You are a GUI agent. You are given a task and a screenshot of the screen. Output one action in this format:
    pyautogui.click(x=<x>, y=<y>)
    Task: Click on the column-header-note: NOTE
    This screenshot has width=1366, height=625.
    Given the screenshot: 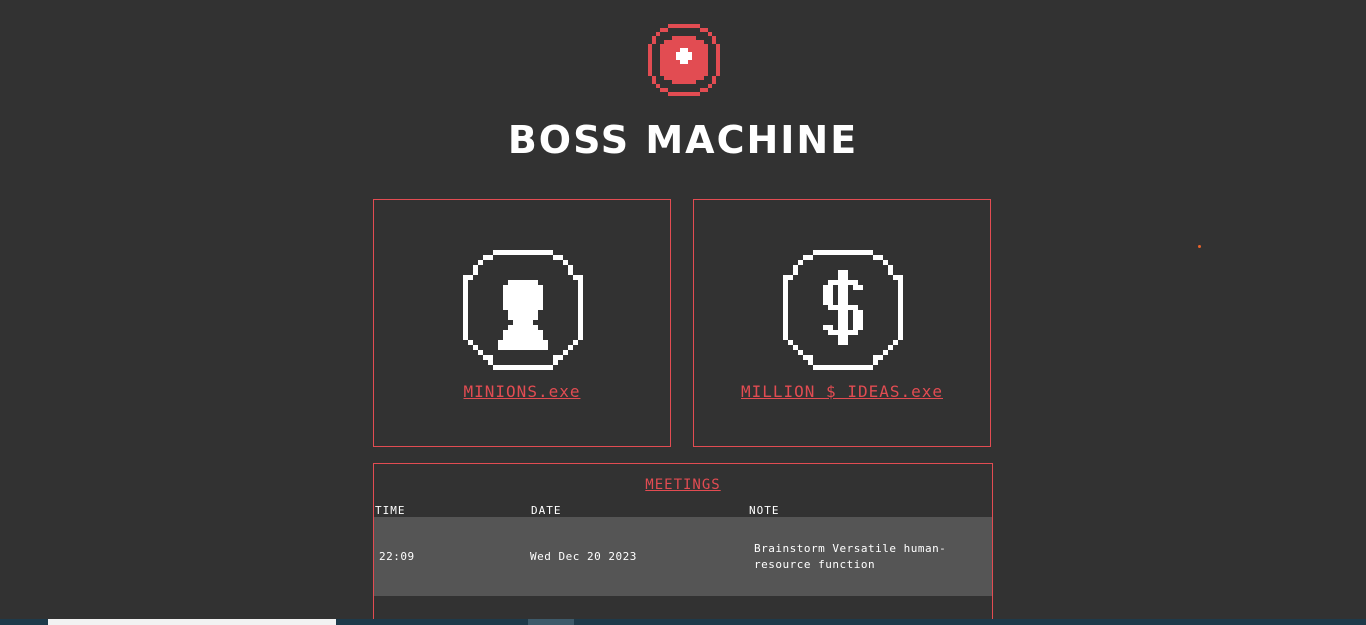 What is the action you would take?
    pyautogui.click(x=764, y=510)
    